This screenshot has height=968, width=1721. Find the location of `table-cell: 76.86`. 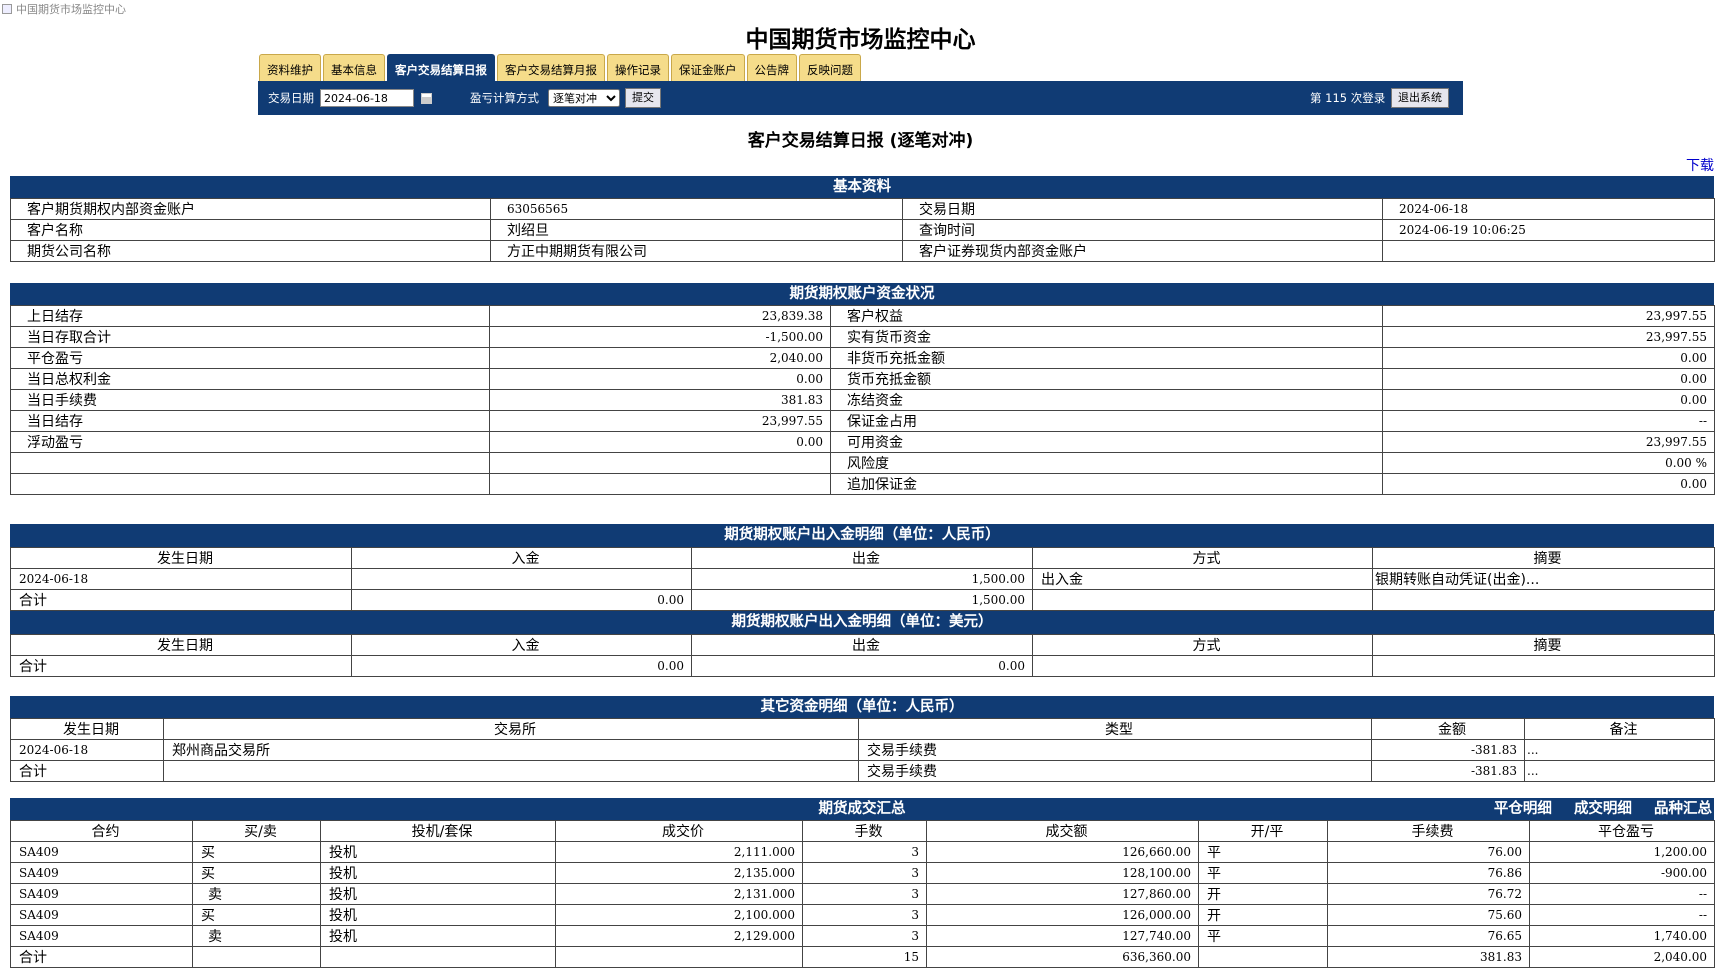

table-cell: 76.86 is located at coordinates (1428, 873).